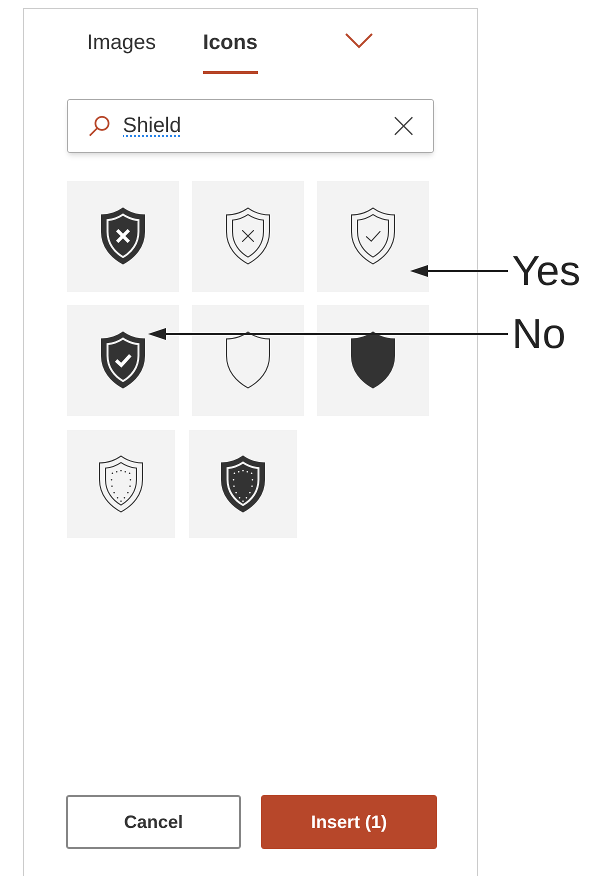 The image size is (606, 876). I want to click on search-field: Shield, so click(250, 125).